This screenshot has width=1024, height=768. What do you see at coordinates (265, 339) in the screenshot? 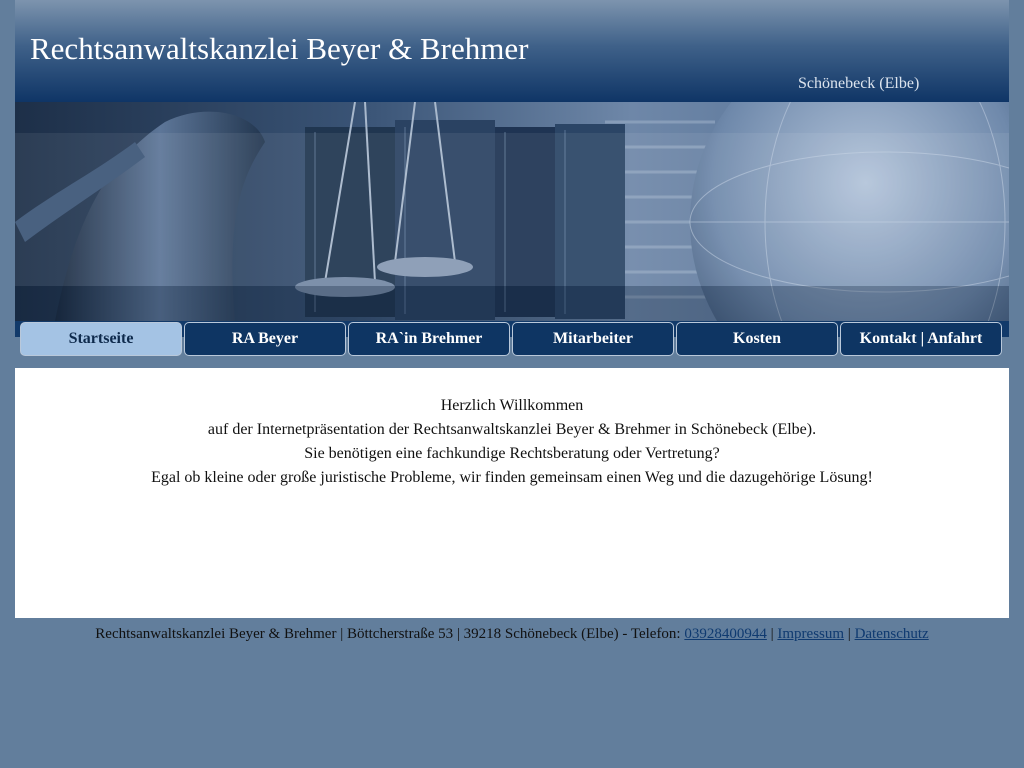
I see `nav-item-ra-beyer: RA Beyer` at bounding box center [265, 339].